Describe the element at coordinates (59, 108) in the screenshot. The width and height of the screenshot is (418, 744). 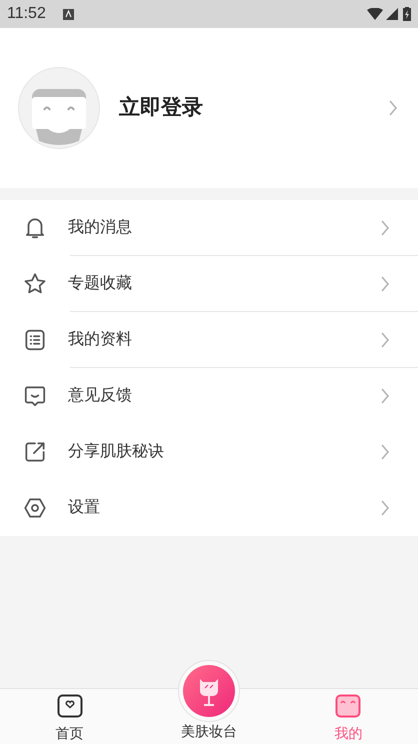
I see `avatar-icon` at that location.